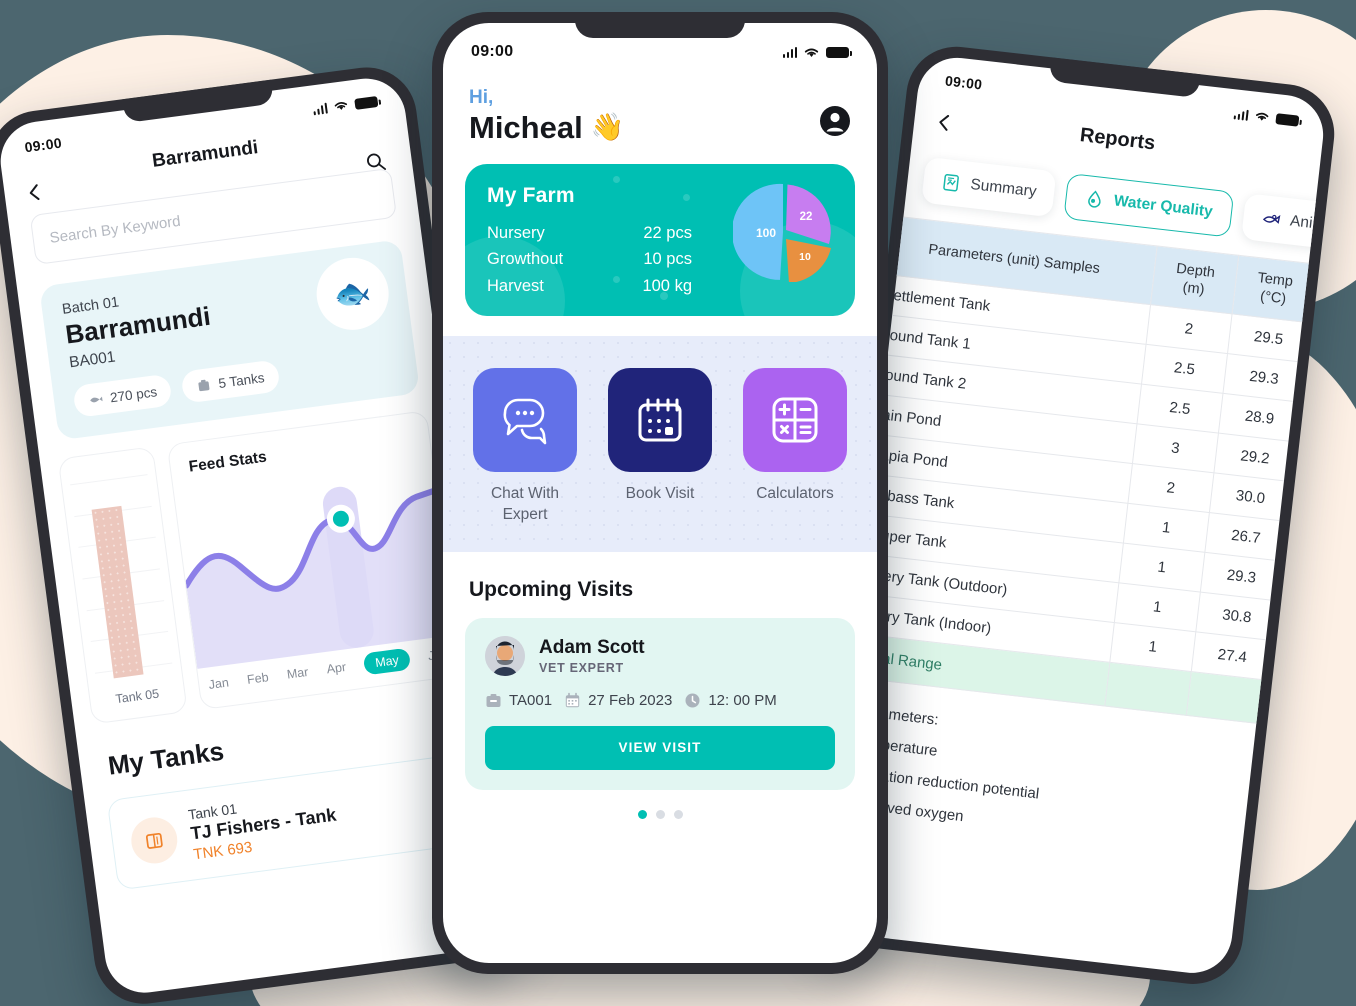  Describe the element at coordinates (241, 380) in the screenshot. I see `chip-label: 5 Tanks` at that location.